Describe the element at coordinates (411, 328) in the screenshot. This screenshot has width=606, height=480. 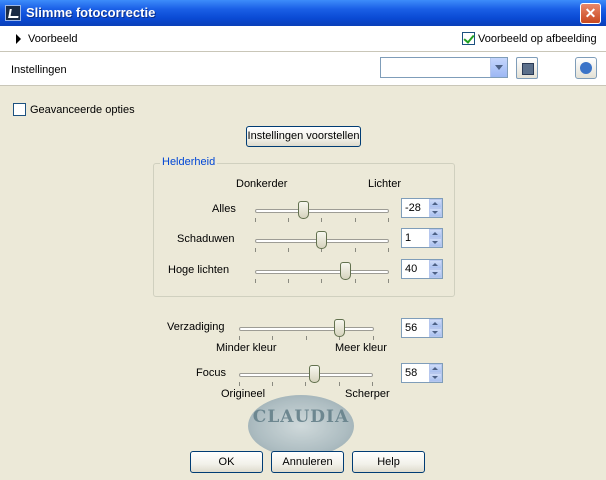
I see `saturation-value: 56` at that location.